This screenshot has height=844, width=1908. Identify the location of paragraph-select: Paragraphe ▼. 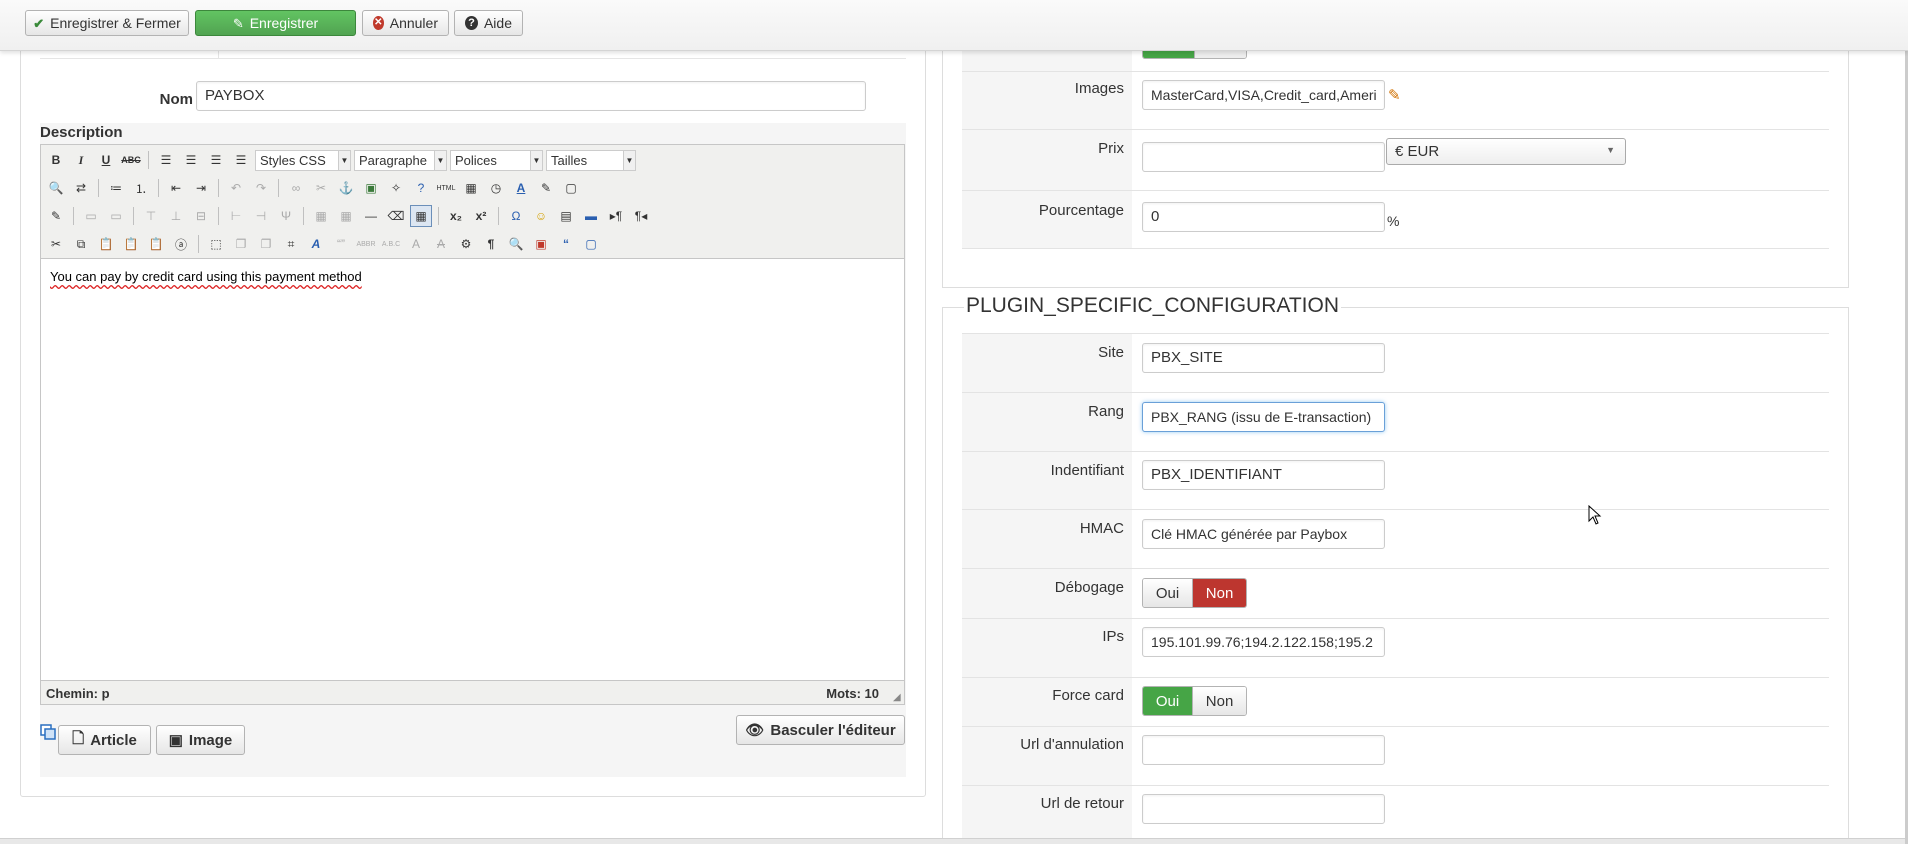
(400, 160).